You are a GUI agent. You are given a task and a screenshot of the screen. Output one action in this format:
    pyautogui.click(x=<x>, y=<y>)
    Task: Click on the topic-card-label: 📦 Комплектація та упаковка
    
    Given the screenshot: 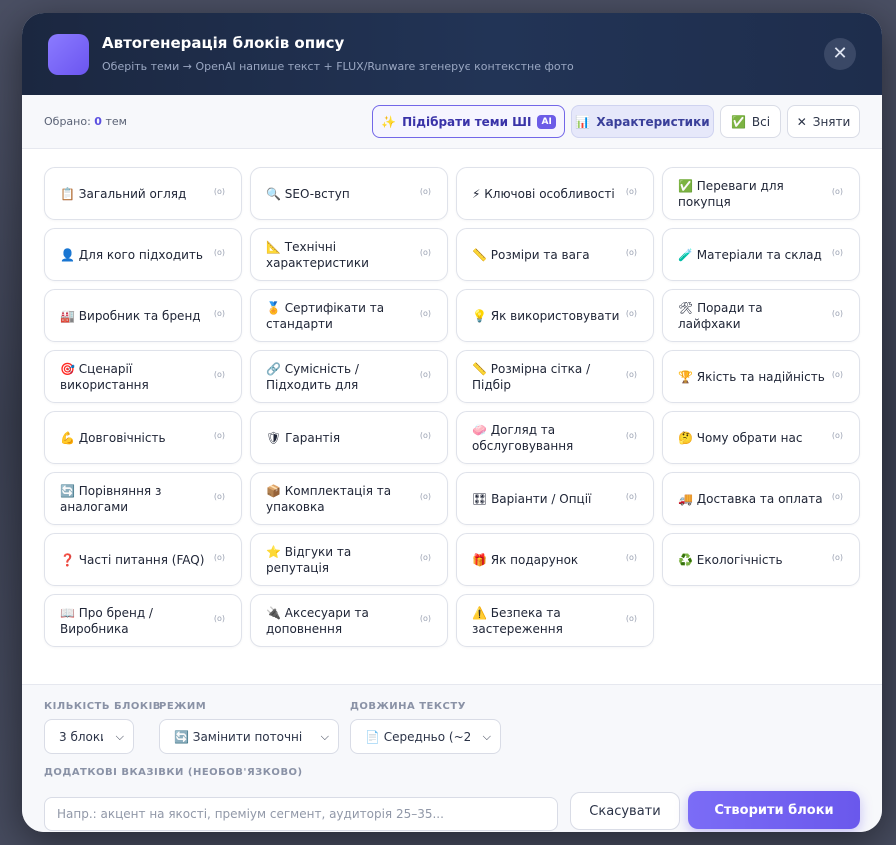 What is the action you would take?
    pyautogui.click(x=341, y=498)
    